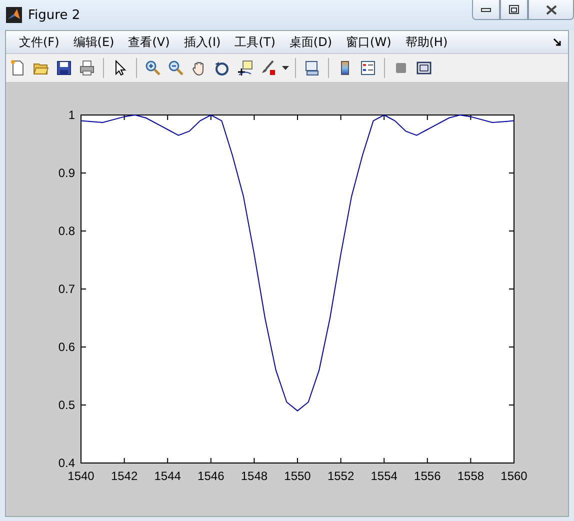  I want to click on restore-icon, so click(514, 9).